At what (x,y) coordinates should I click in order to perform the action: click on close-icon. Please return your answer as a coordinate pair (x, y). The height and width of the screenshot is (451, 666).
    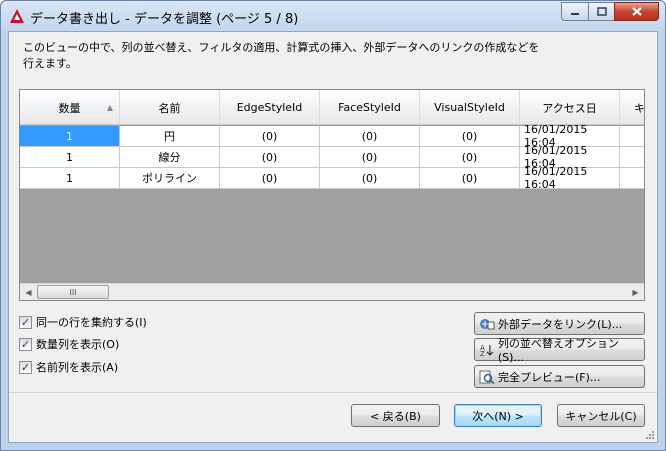
    Looking at the image, I should click on (636, 11).